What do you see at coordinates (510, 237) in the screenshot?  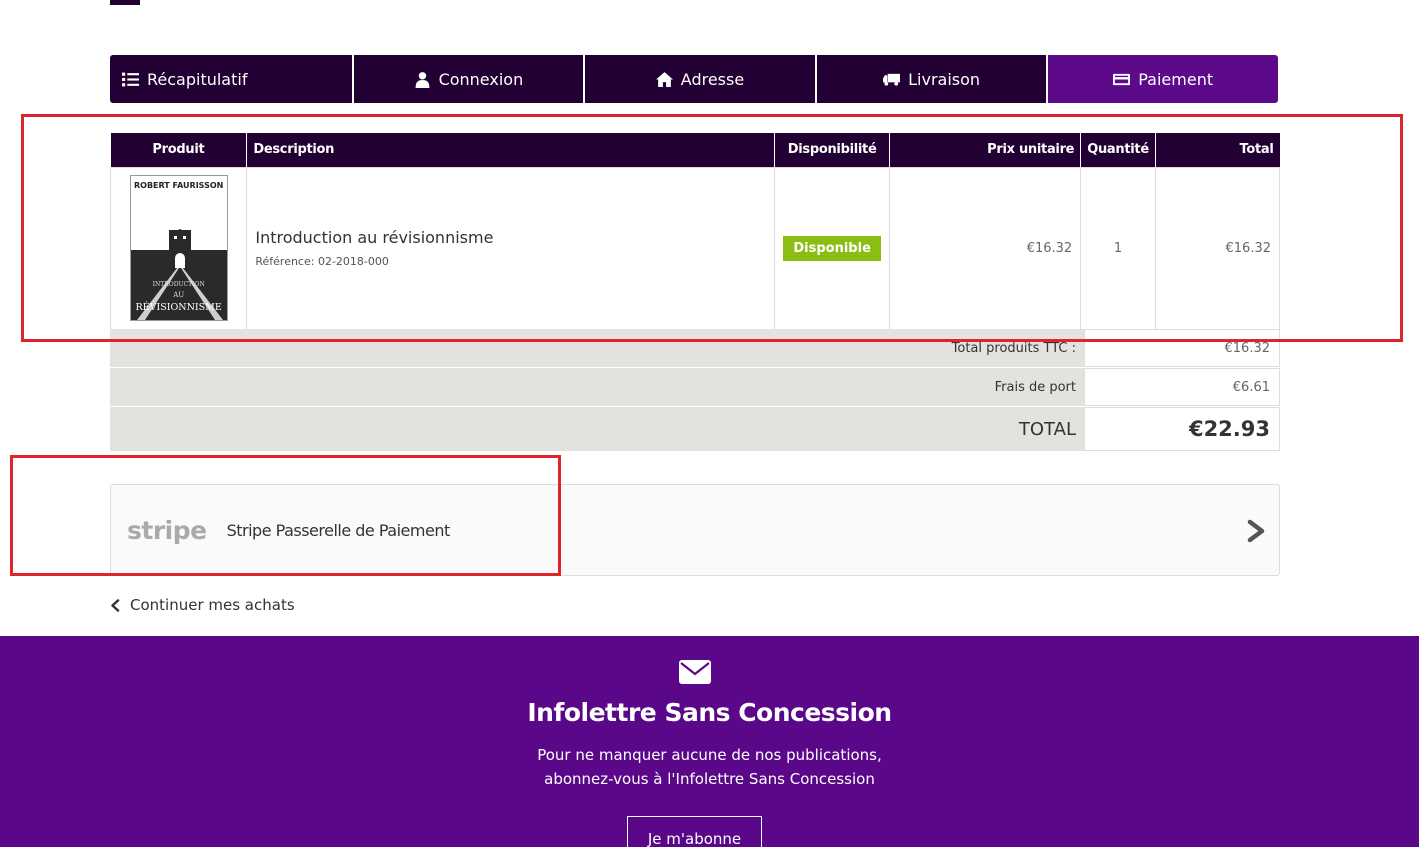 I see `product-name: Introduction au révisionnisme` at bounding box center [510, 237].